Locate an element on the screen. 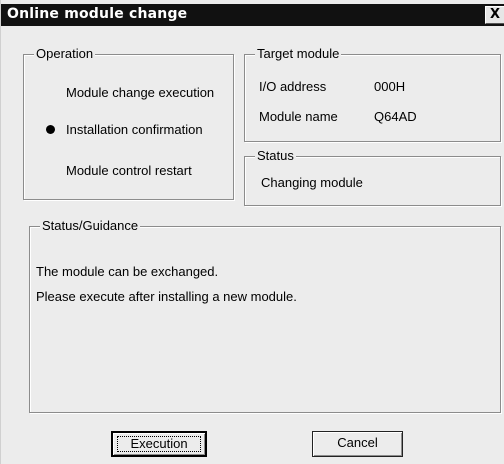 The image size is (504, 464). operation-legend: Operation is located at coordinates (65, 54).